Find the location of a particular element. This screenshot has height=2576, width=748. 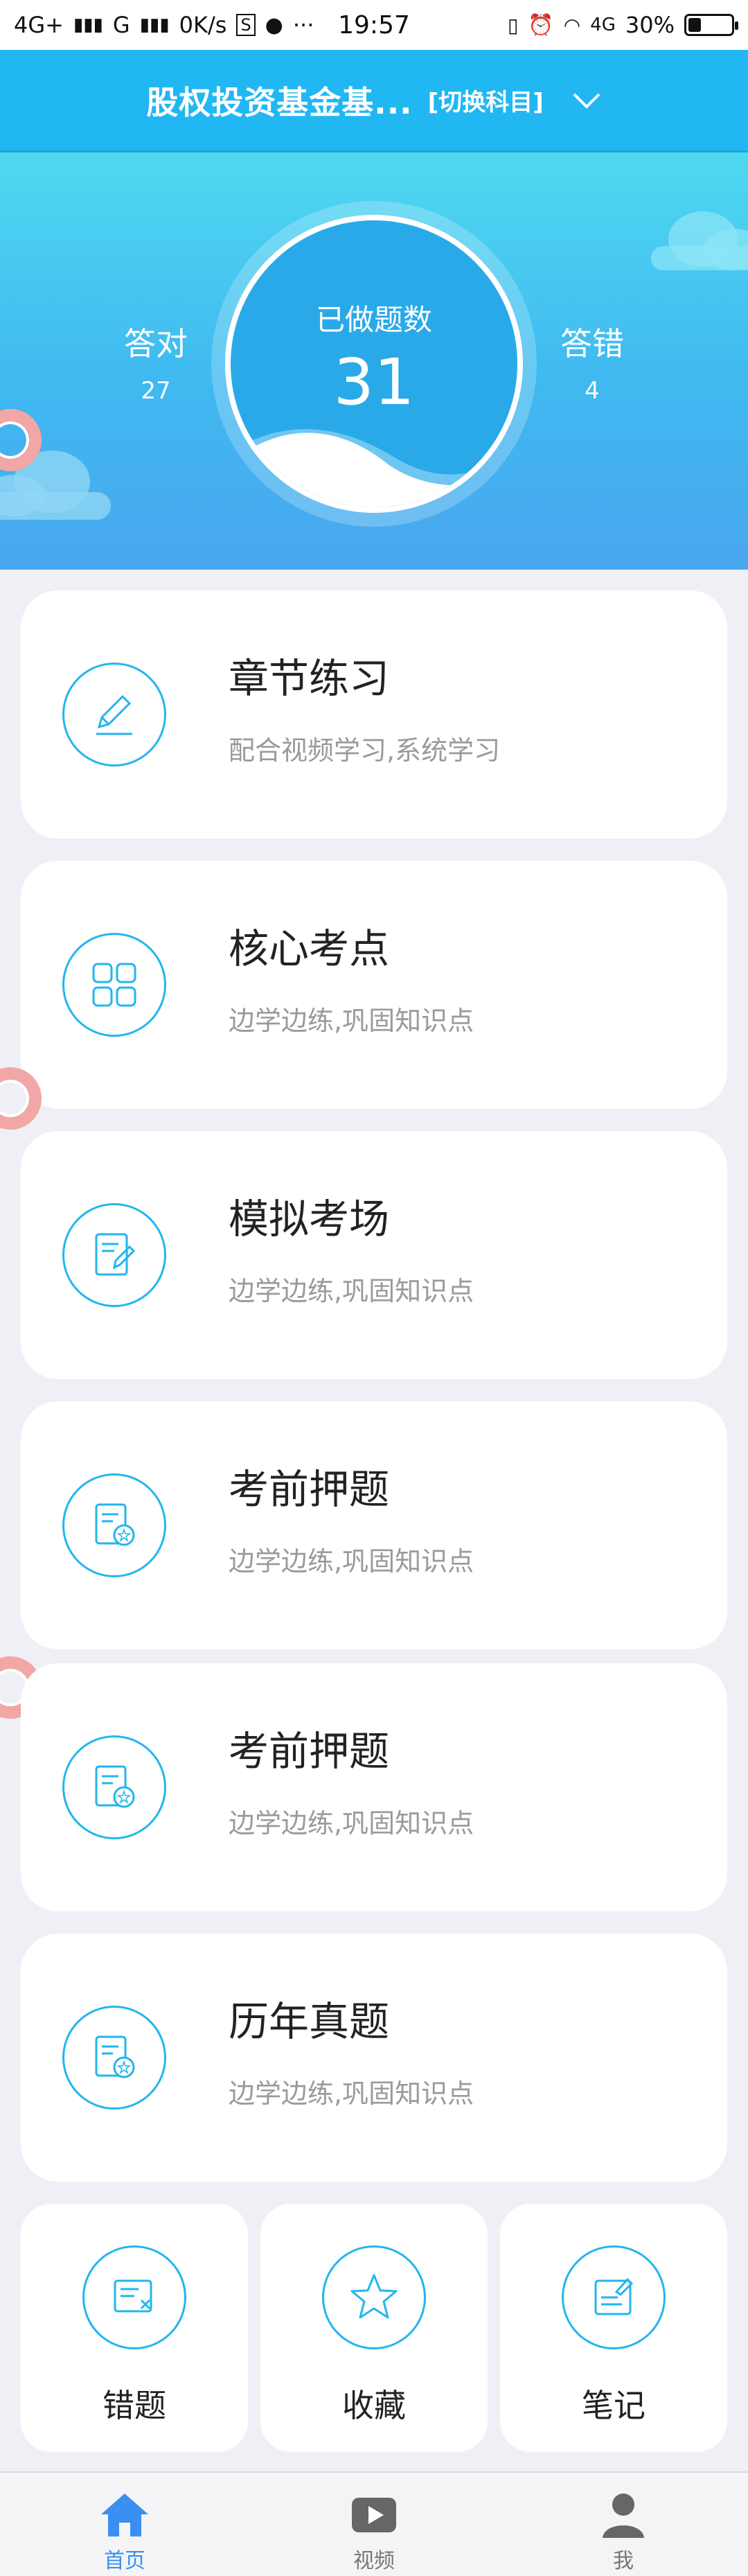

module-title: 模拟考场 is located at coordinates (309, 1219).